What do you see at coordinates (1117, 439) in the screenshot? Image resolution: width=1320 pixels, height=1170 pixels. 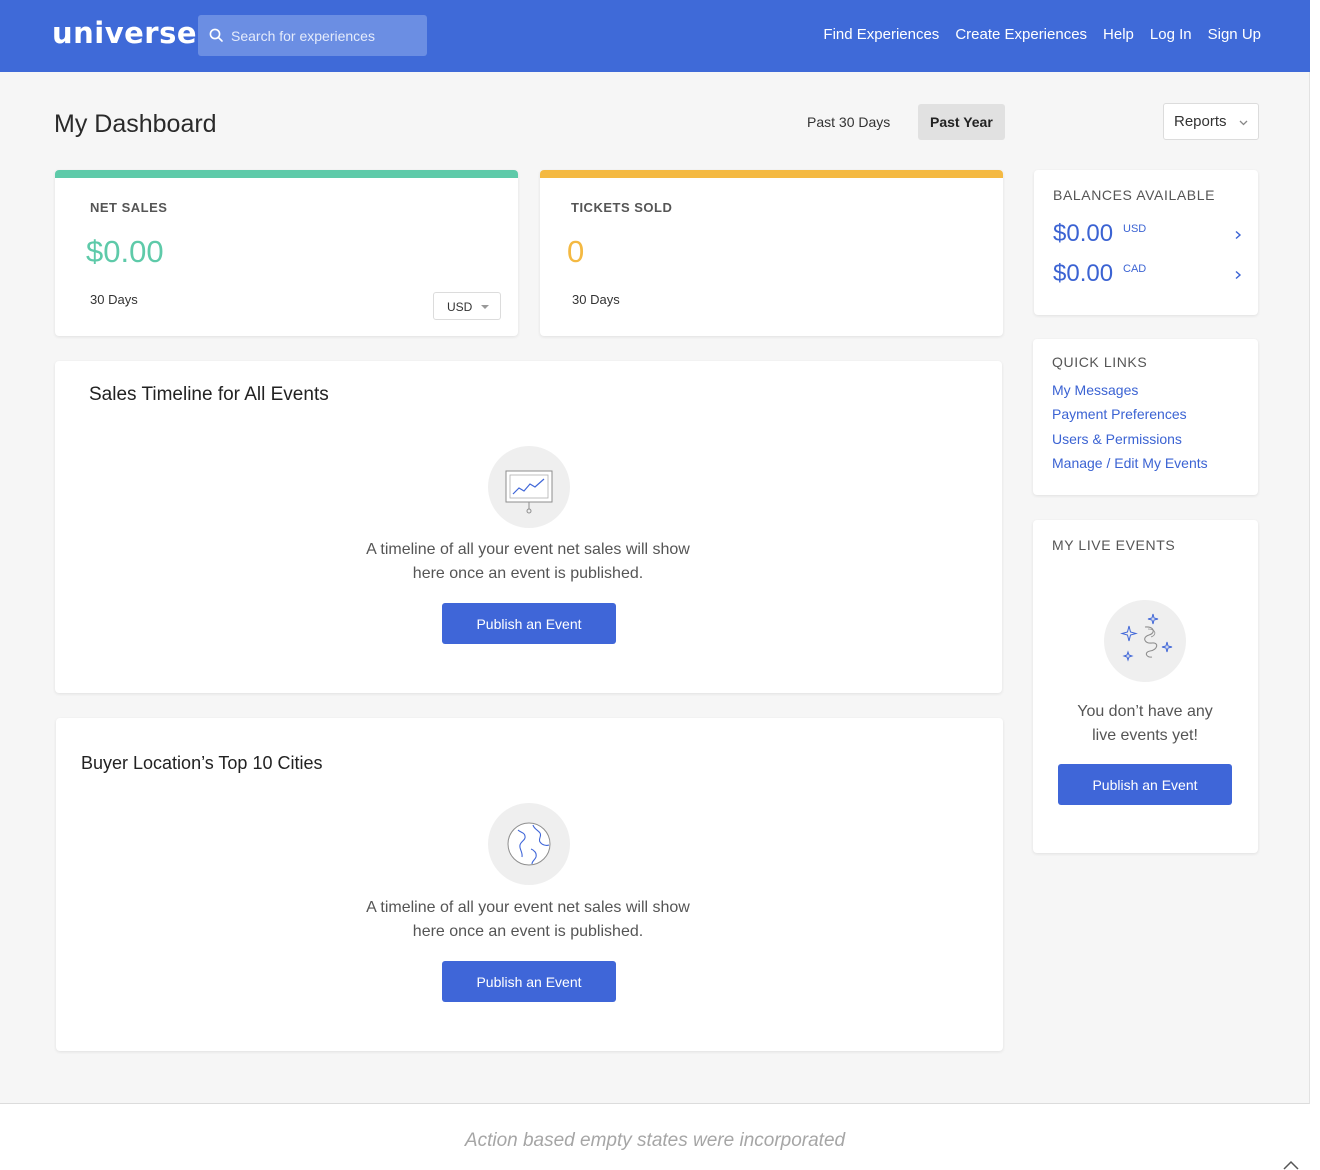 I see `quick-link-users-permissions: Users & Permissions` at bounding box center [1117, 439].